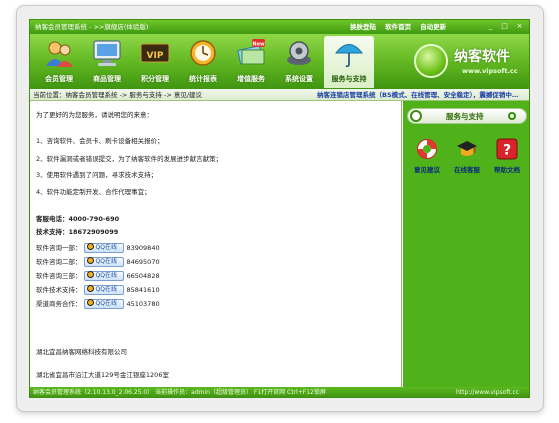 Image resolution: width=559 pixels, height=423 pixels. What do you see at coordinates (155, 56) in the screenshot?
I see `vip-text: VIP` at bounding box center [155, 56].